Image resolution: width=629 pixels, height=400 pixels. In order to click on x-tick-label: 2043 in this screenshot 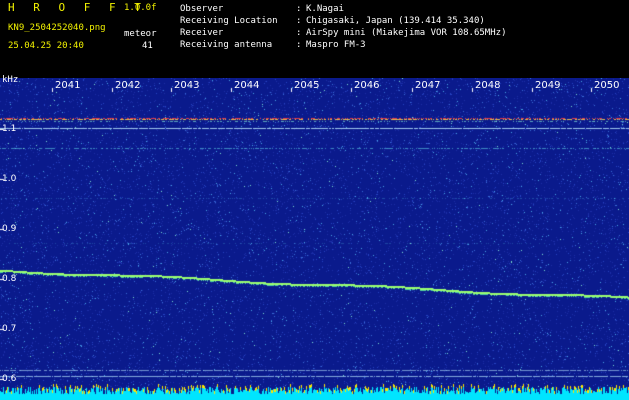, I will do `click(187, 85)`.